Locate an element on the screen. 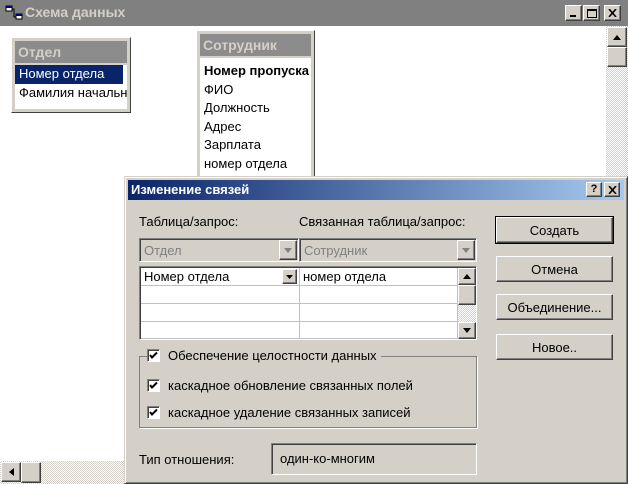  vertical-scroll-thumb is located at coordinates (617, 57).